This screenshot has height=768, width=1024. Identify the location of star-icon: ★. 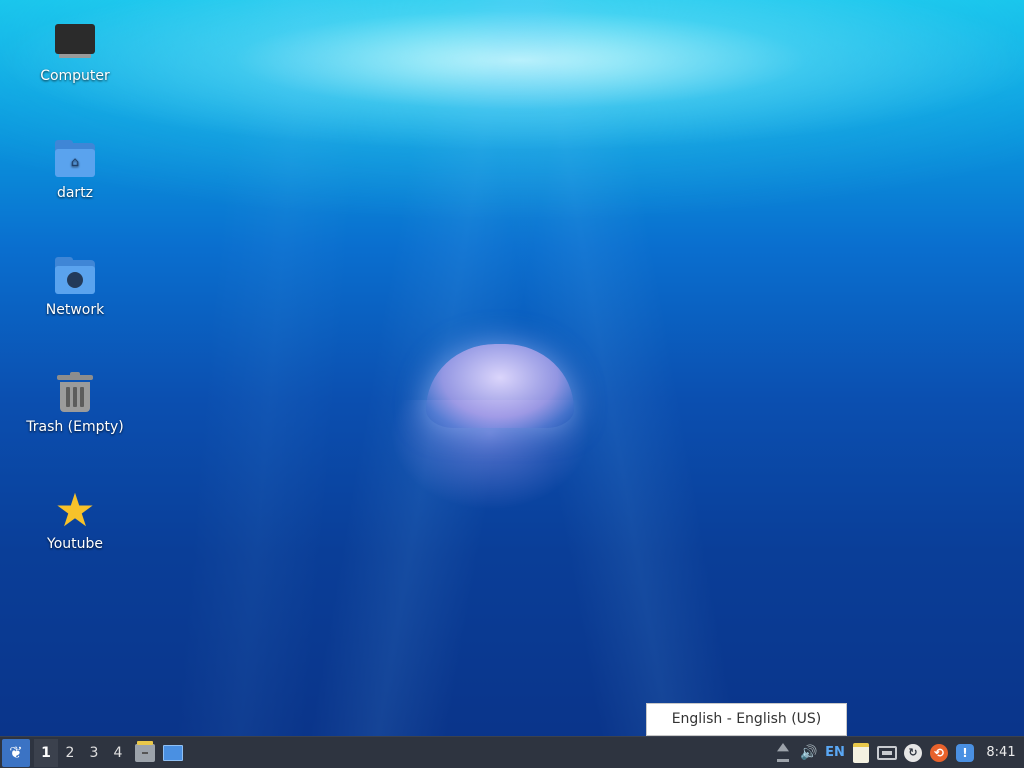
(75, 510).